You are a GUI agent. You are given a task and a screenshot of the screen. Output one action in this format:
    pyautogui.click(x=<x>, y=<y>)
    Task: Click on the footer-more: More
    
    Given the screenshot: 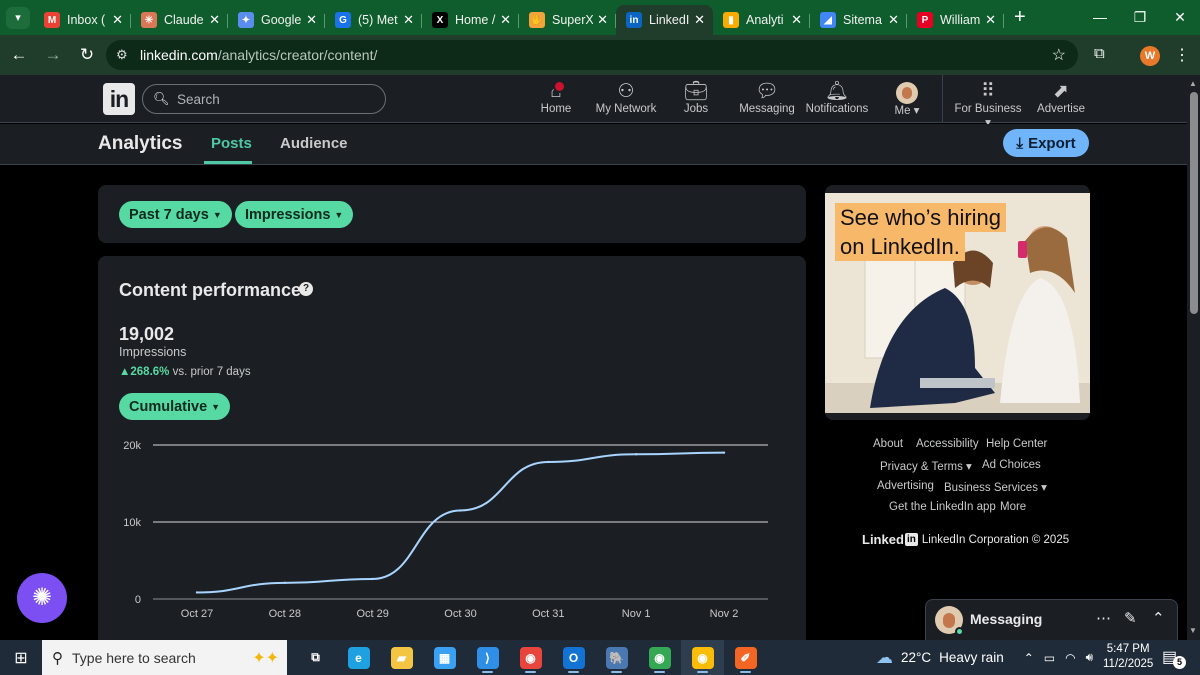 What is the action you would take?
    pyautogui.click(x=1013, y=507)
    